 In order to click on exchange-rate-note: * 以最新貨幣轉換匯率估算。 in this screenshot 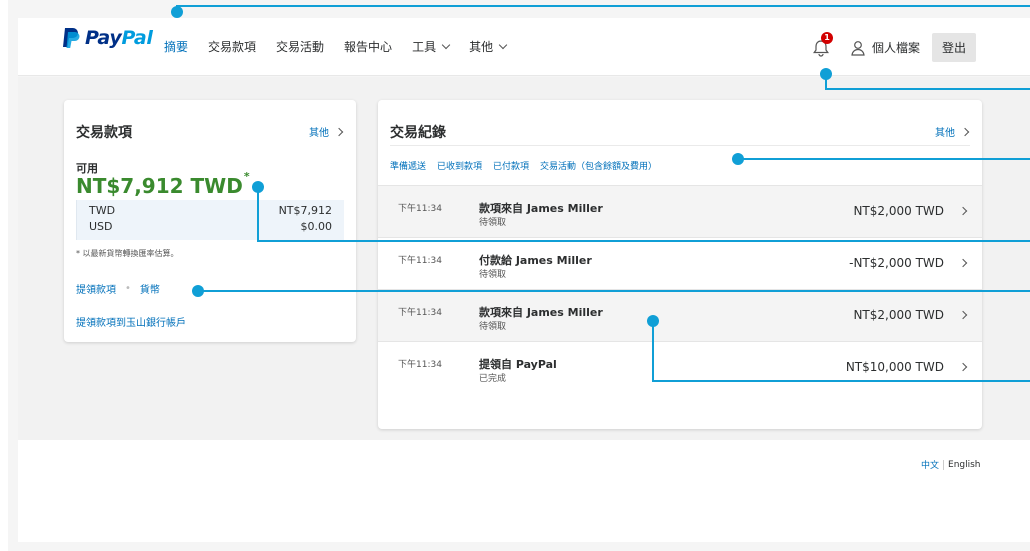, I will do `click(127, 253)`.